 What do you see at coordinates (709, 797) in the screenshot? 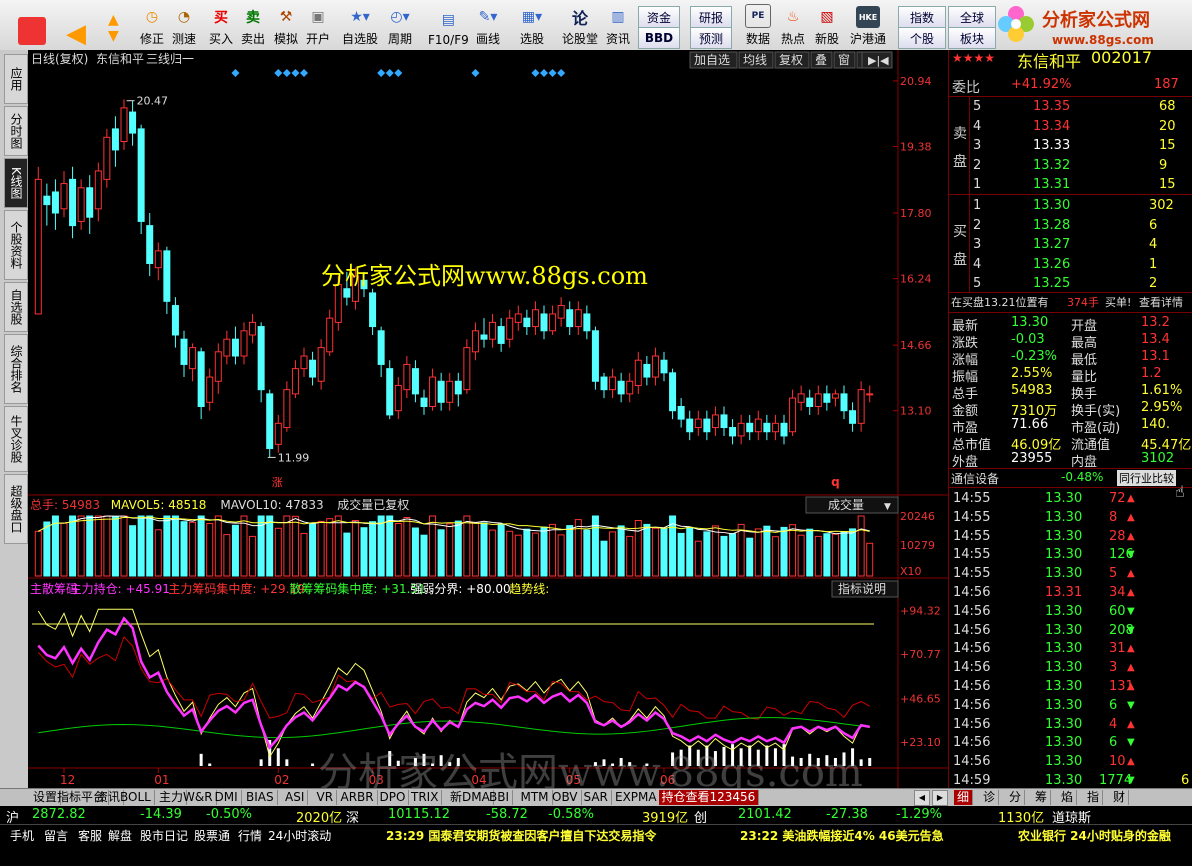
I see `indicator-tab: 持仓查看123456` at bounding box center [709, 797].